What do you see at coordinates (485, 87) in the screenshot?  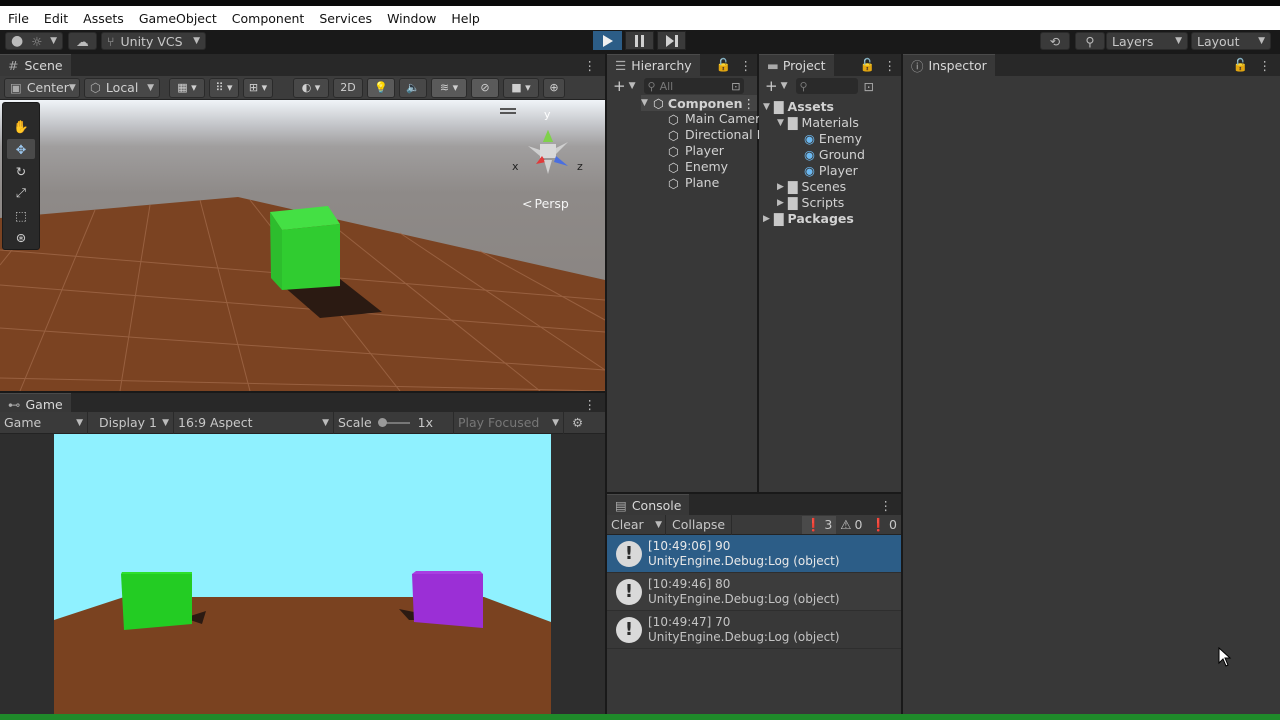 I see `visibility-button: ⊘` at bounding box center [485, 87].